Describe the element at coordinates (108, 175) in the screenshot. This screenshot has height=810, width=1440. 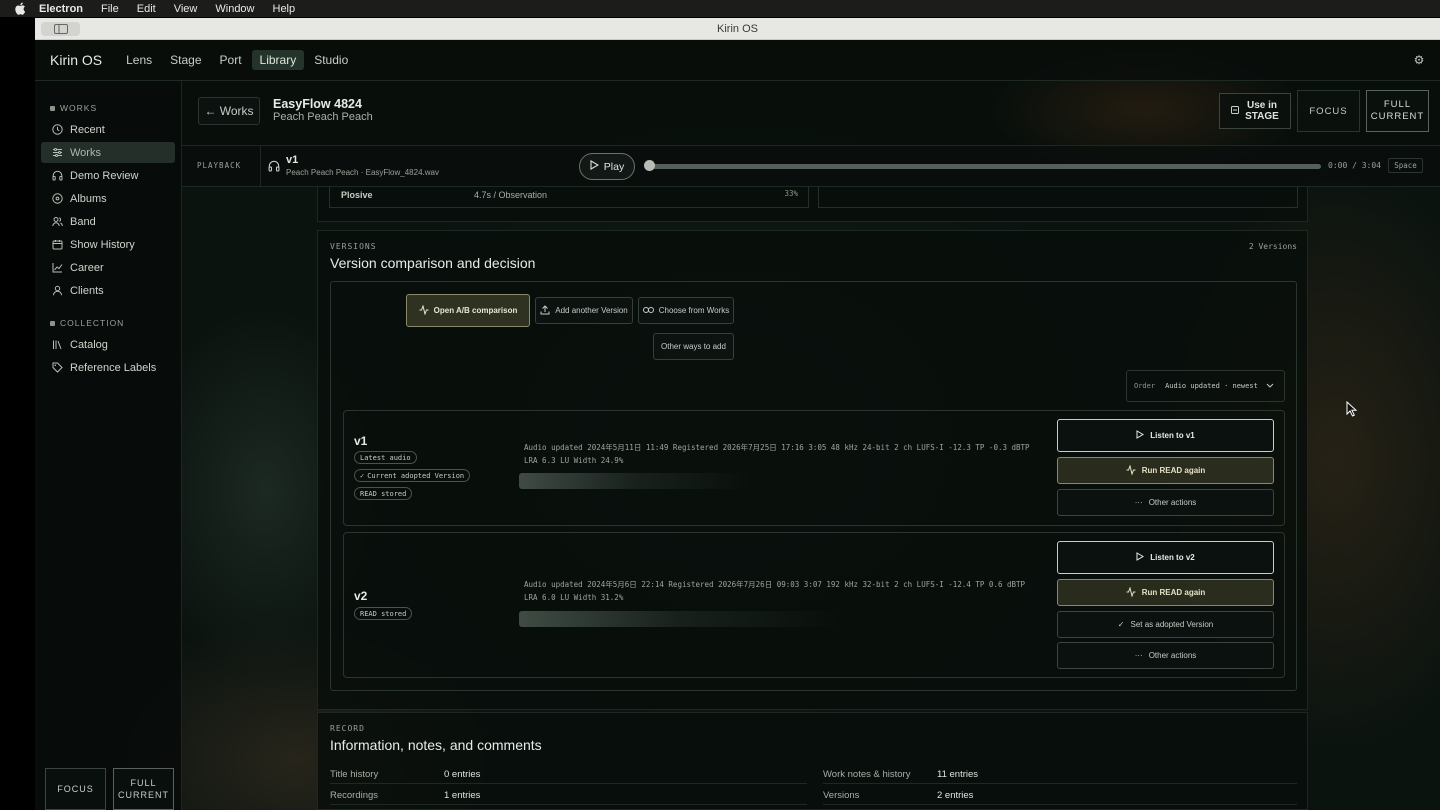
I see `sidebar-item-demo-review: Demo Review` at that location.